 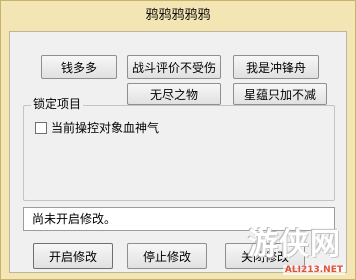 What do you see at coordinates (174, 67) in the screenshot?
I see `battle-rating-button: 战斗评价不受伤` at bounding box center [174, 67].